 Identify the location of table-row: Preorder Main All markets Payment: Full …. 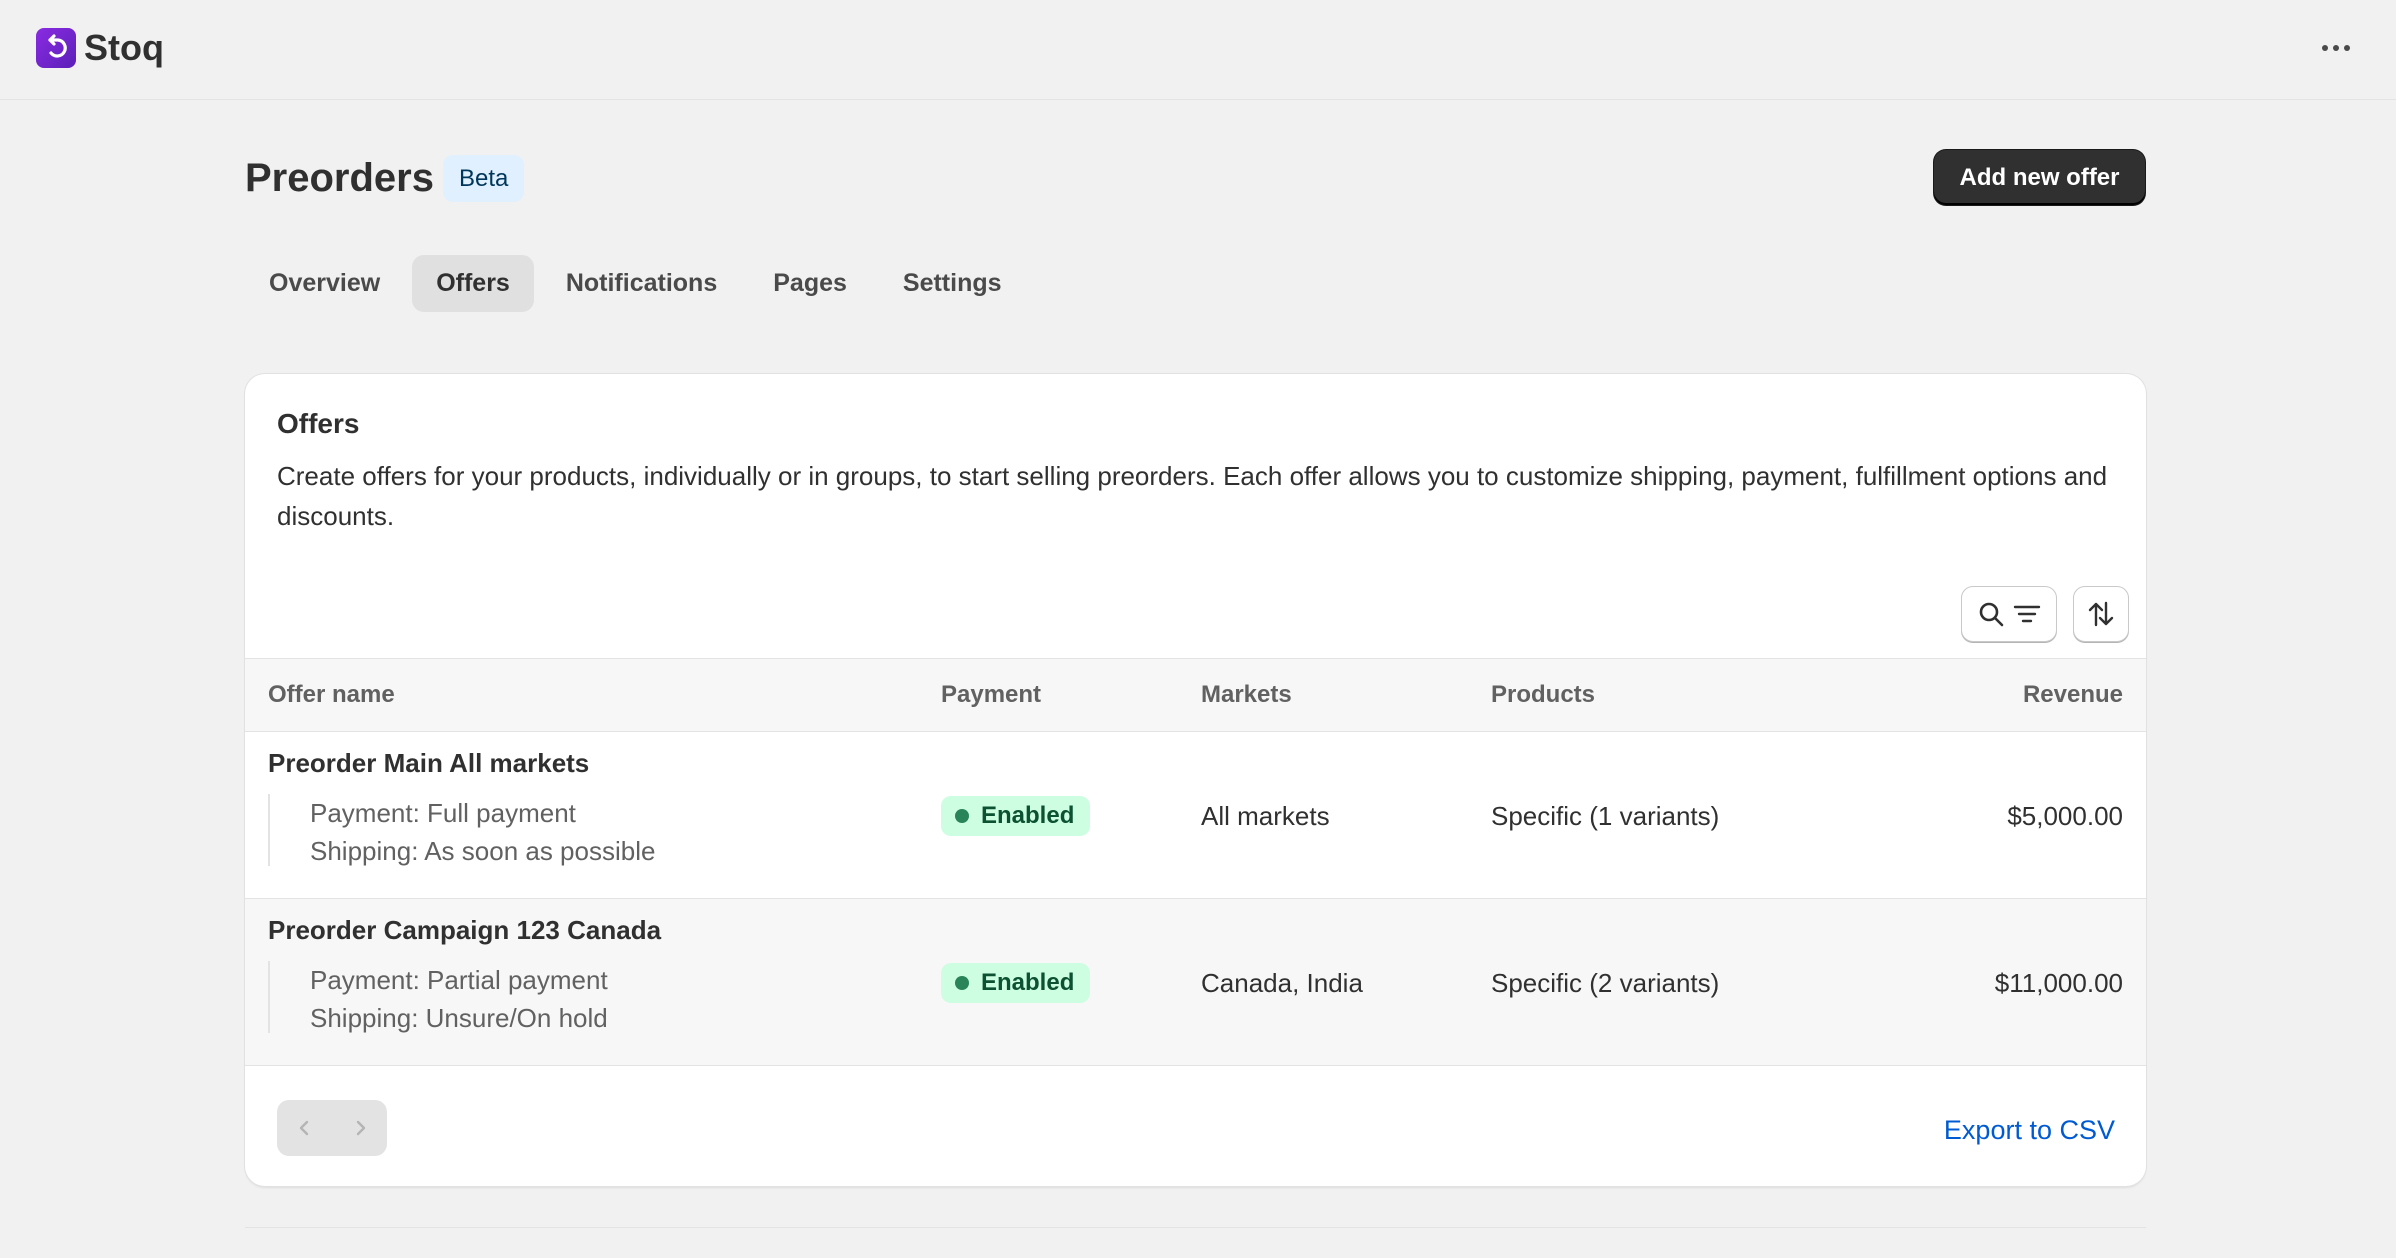
(1195, 815).